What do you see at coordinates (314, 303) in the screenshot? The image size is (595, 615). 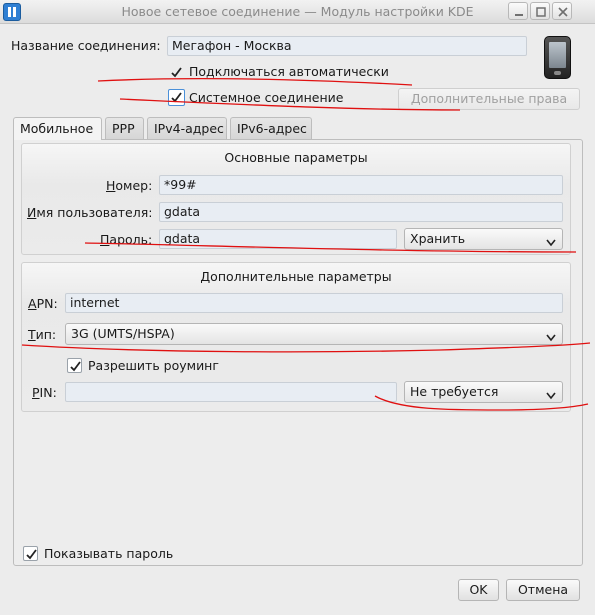 I see `apn-field: internet` at bounding box center [314, 303].